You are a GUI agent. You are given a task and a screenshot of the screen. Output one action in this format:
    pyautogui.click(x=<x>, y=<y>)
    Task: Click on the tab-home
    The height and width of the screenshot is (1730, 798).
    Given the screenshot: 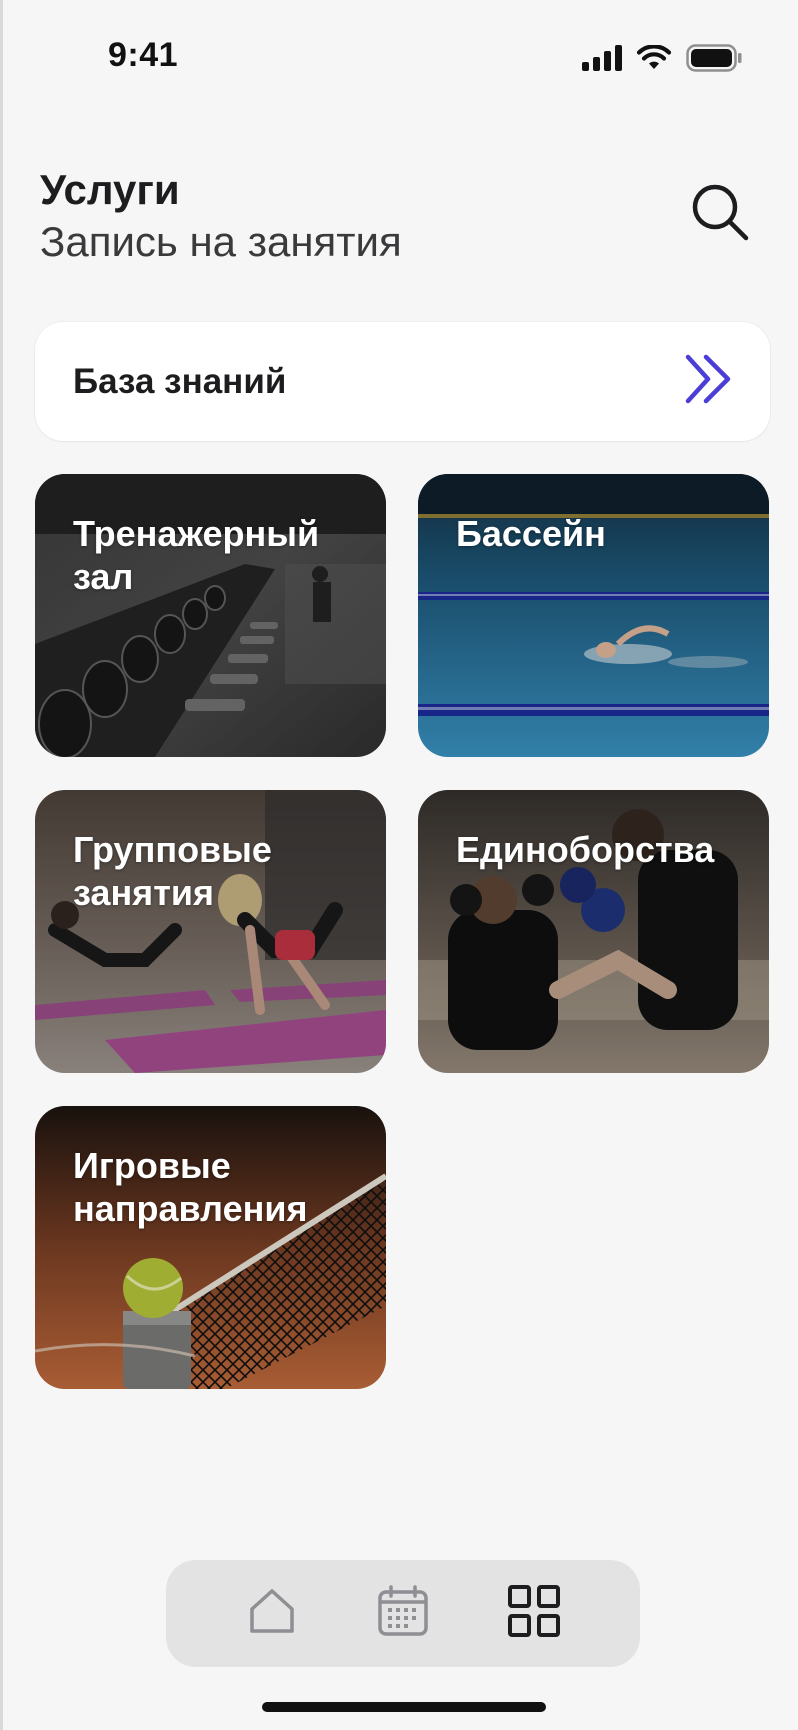 What is the action you would take?
    pyautogui.click(x=272, y=1614)
    